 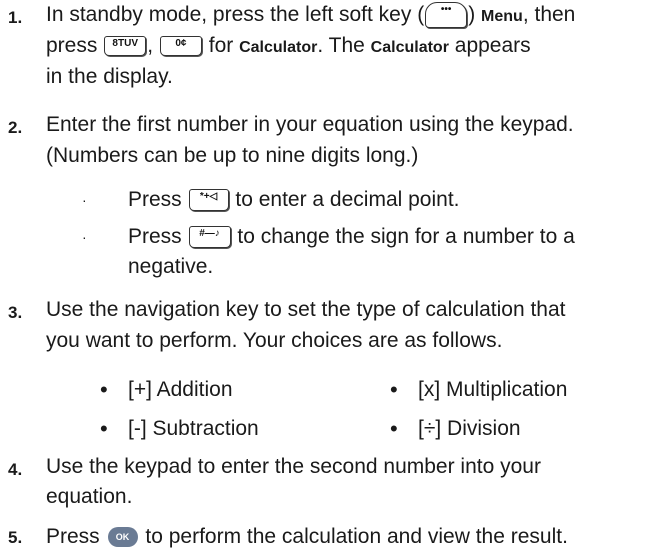 I want to click on option-multiplication: [x] Multiplication, so click(x=493, y=389).